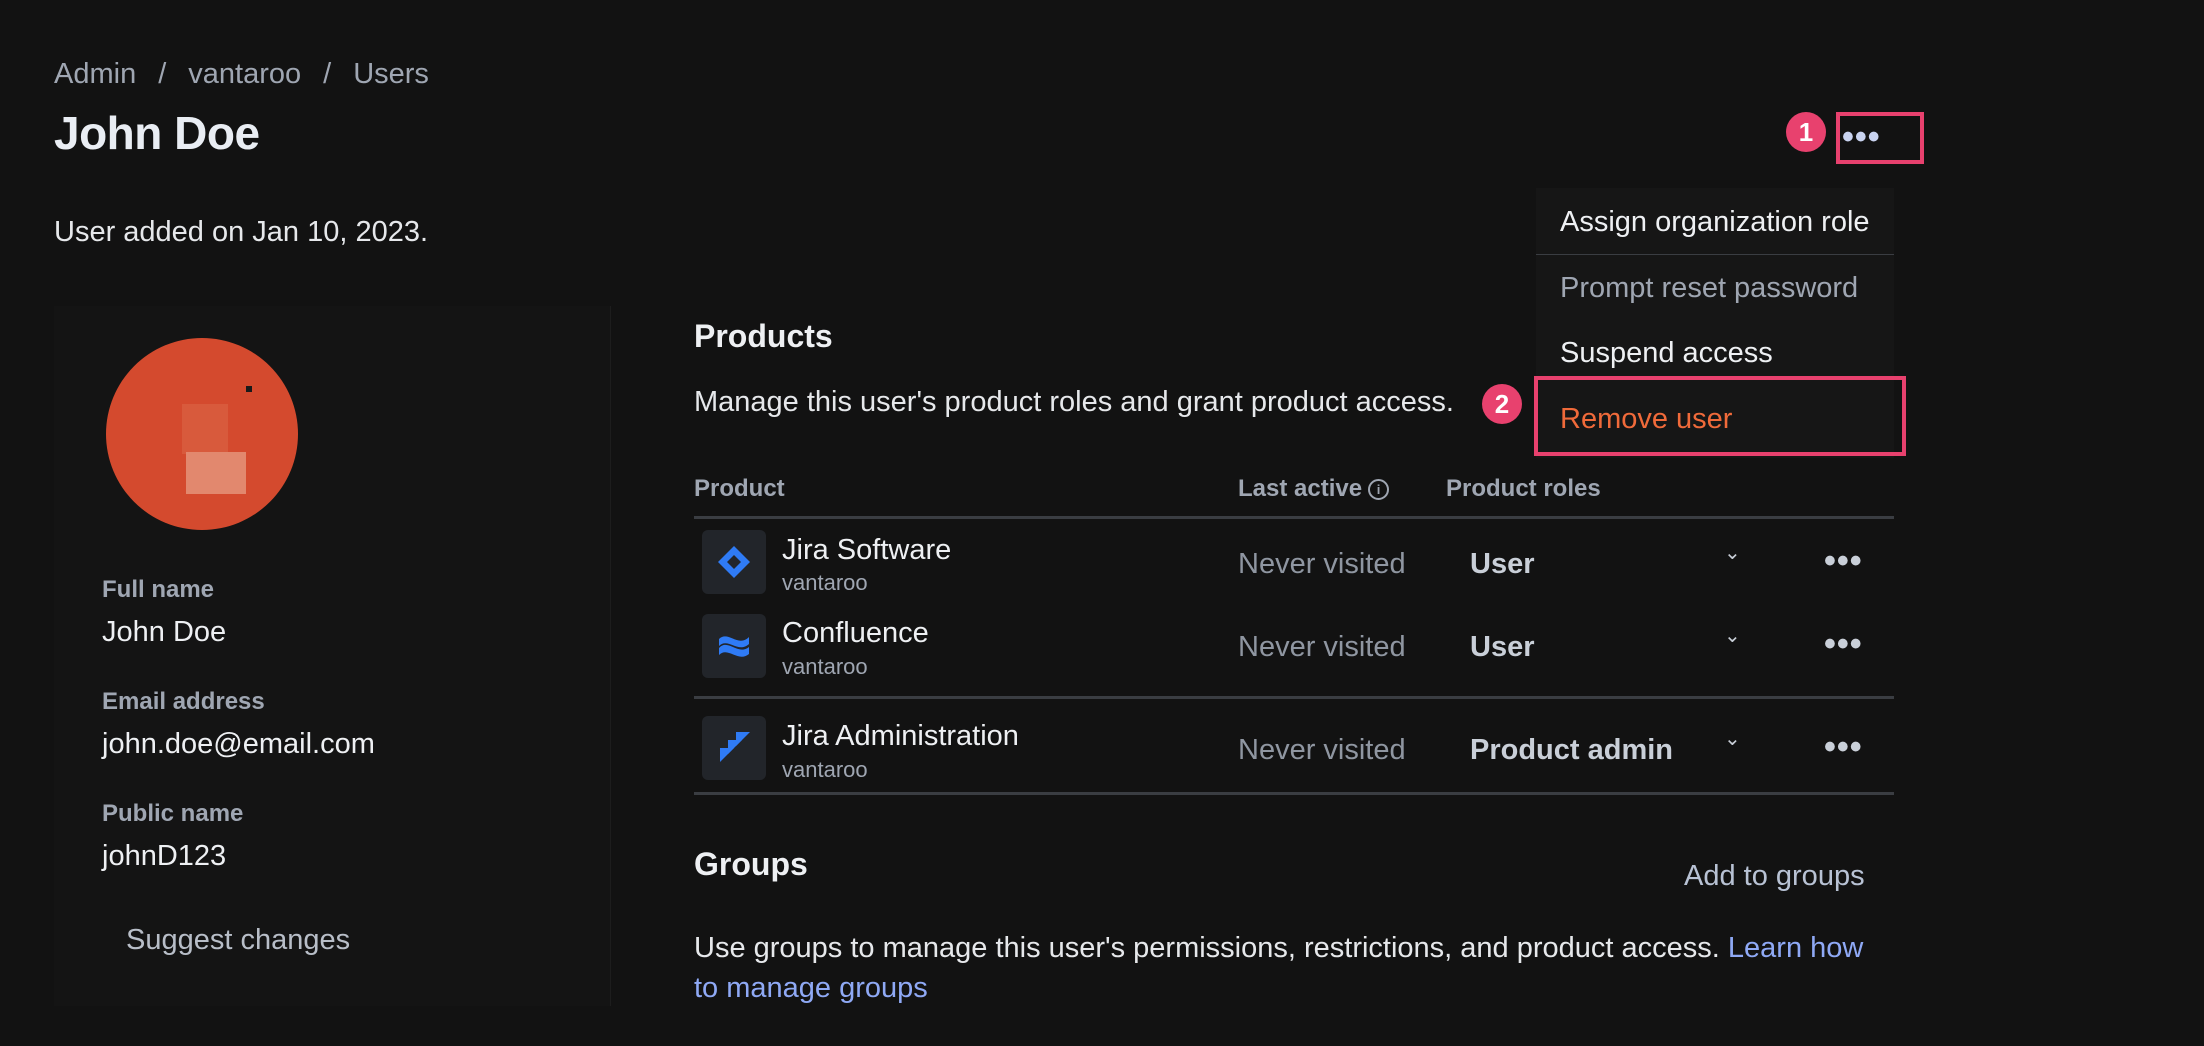 This screenshot has height=1046, width=2204. What do you see at coordinates (751, 864) in the screenshot?
I see `groups-title: Groups` at bounding box center [751, 864].